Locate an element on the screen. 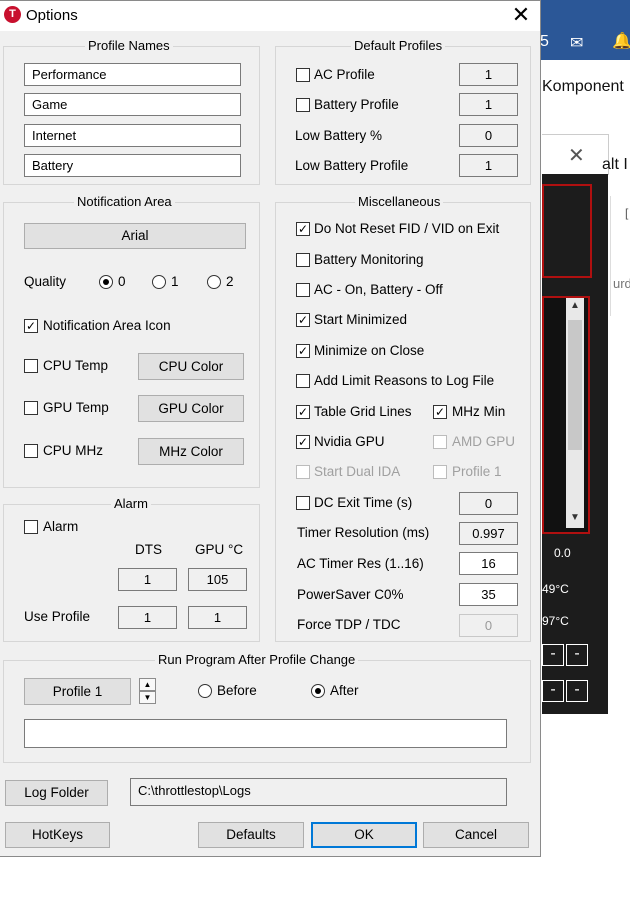 This screenshot has height=901, width=630. ac-profile-checkbox is located at coordinates (303, 75).